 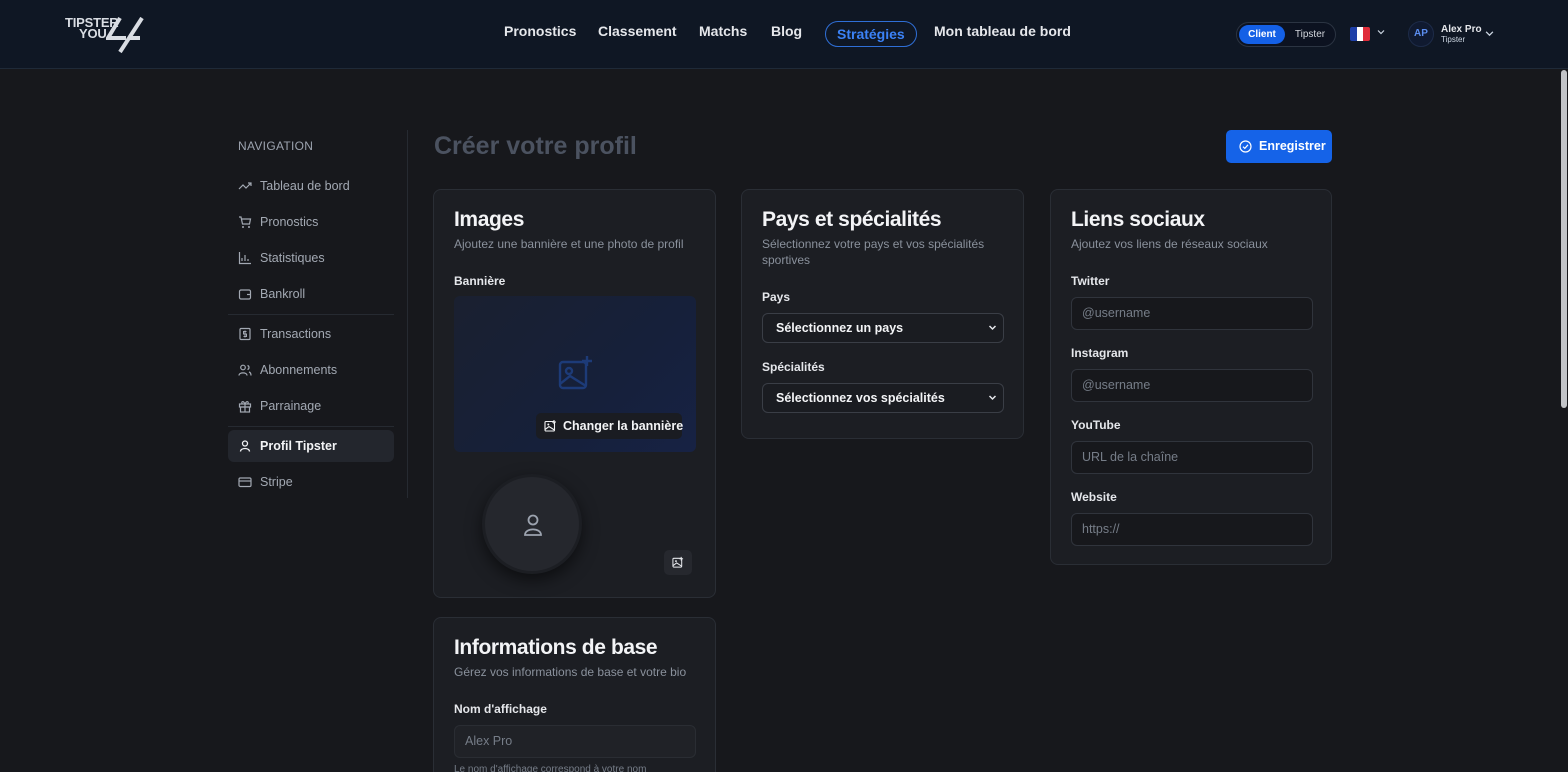 What do you see at coordinates (298, 446) in the screenshot?
I see `sidebar-item-label: Profil Tipster` at bounding box center [298, 446].